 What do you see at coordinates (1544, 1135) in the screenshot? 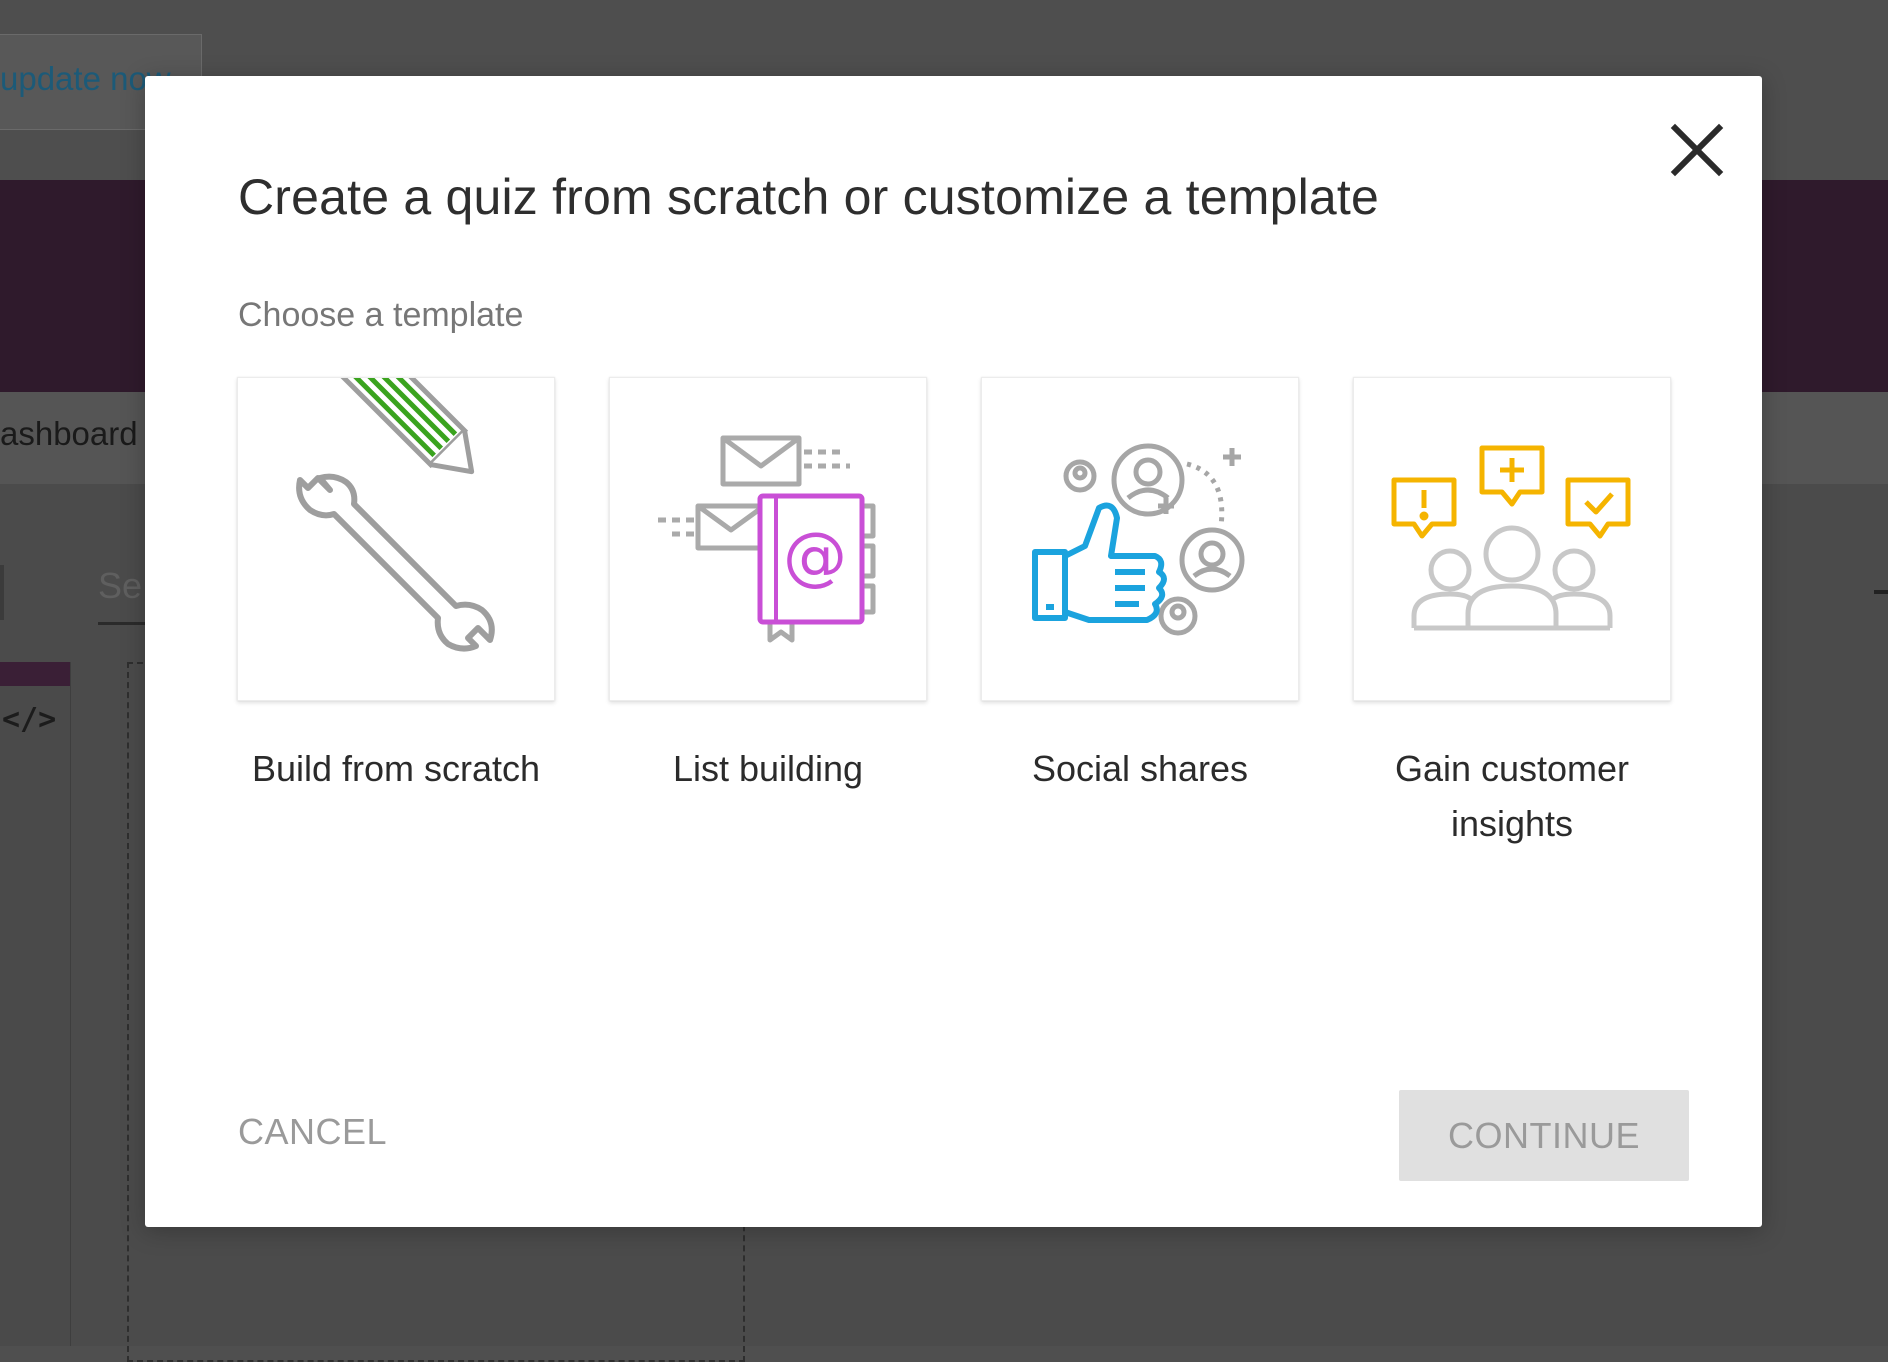
I see `continue-button: CONTINUE` at bounding box center [1544, 1135].